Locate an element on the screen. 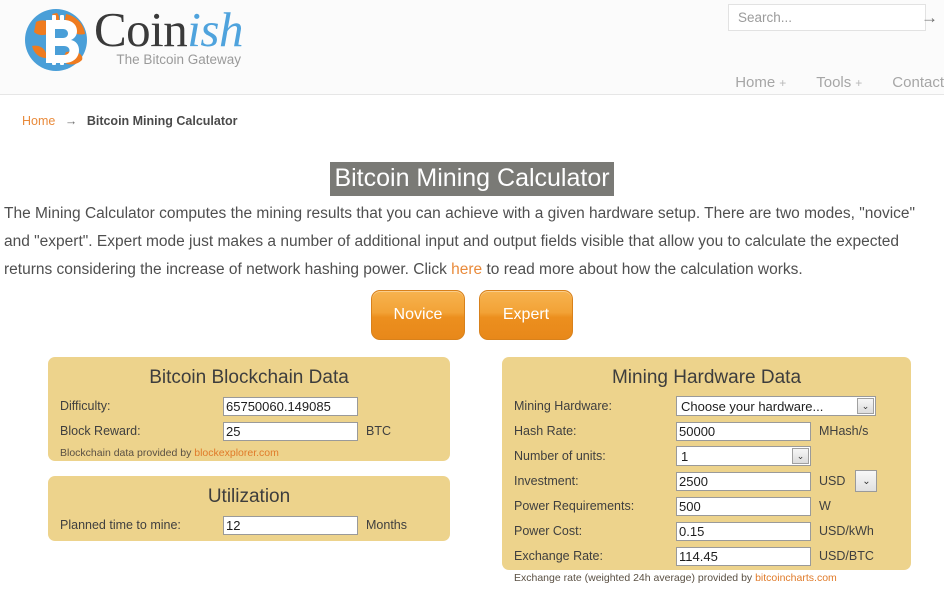 Image resolution: width=944 pixels, height=589 pixels. exchange-rate-input is located at coordinates (743, 556).